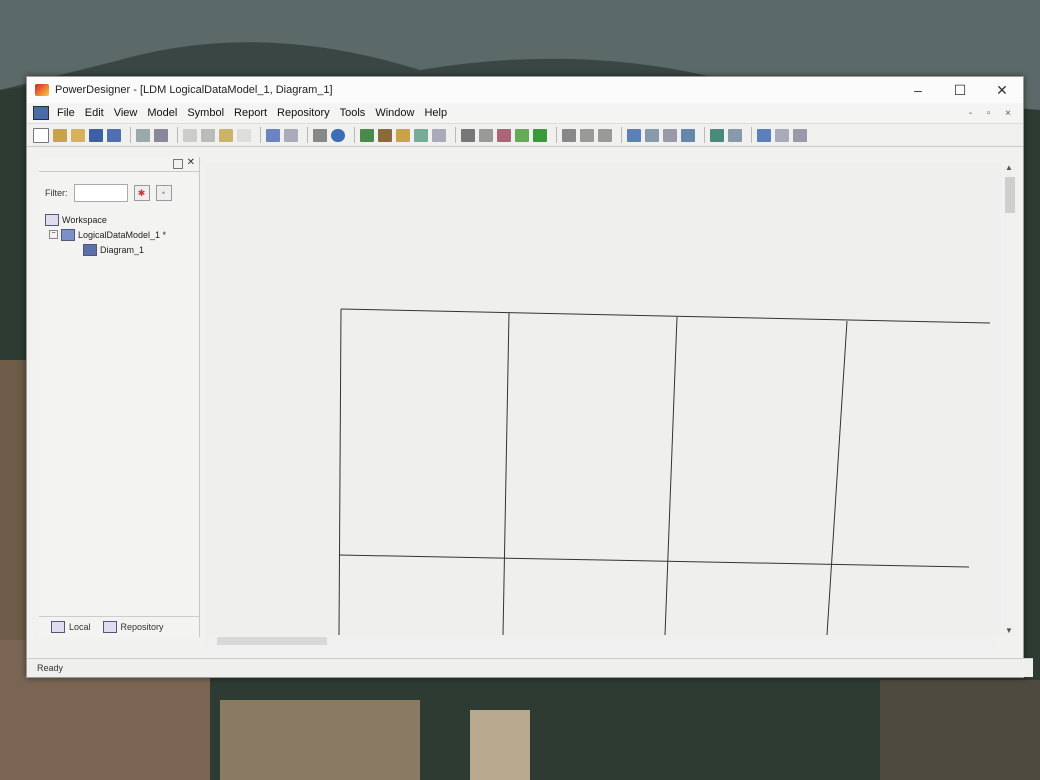  Describe the element at coordinates (60, 135) in the screenshot. I see `open-icon` at that location.